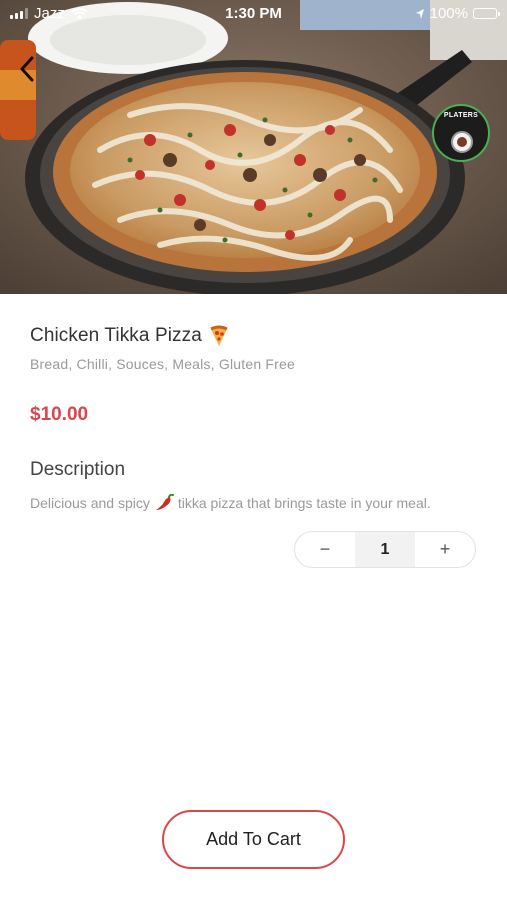 Image resolution: width=507 pixels, height=900 pixels. What do you see at coordinates (325, 549) in the screenshot?
I see `decrement-button: −` at bounding box center [325, 549].